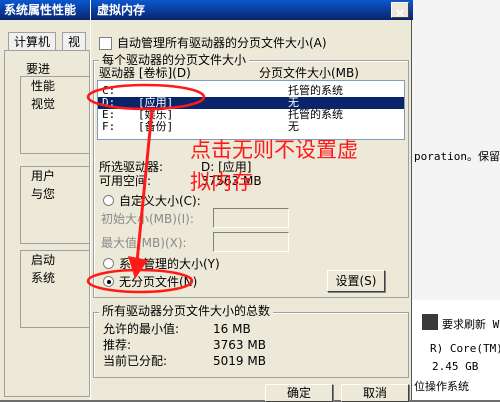 The image size is (500, 402). I want to click on annotation-text-line1: 点击无则不设置虚, so click(274, 150).